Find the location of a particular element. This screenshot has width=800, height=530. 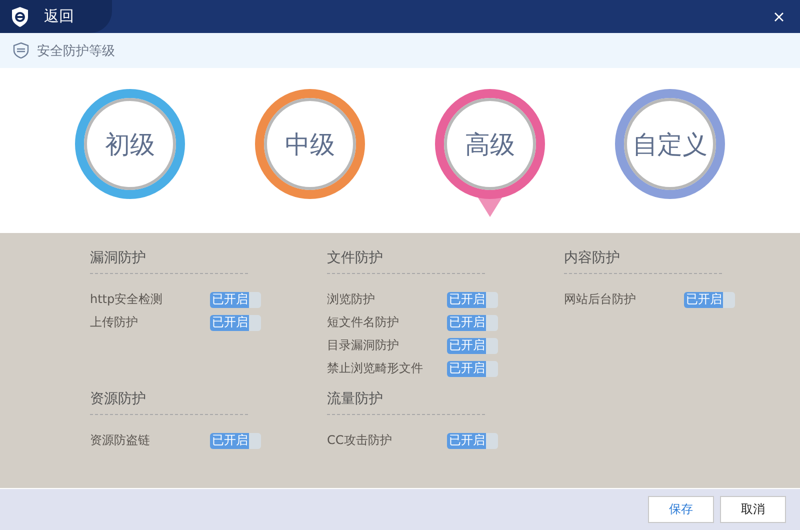

section-title: 安全防护等级 is located at coordinates (76, 51).